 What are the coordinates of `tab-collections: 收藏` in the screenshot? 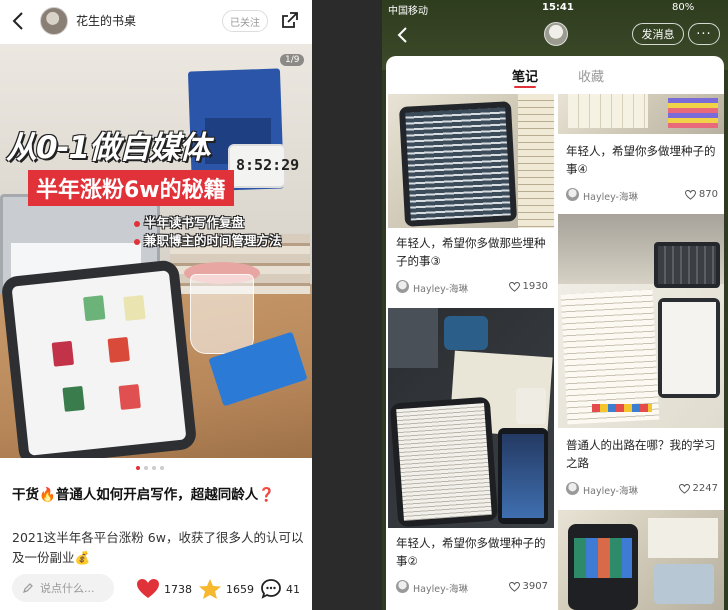 It's located at (591, 75).